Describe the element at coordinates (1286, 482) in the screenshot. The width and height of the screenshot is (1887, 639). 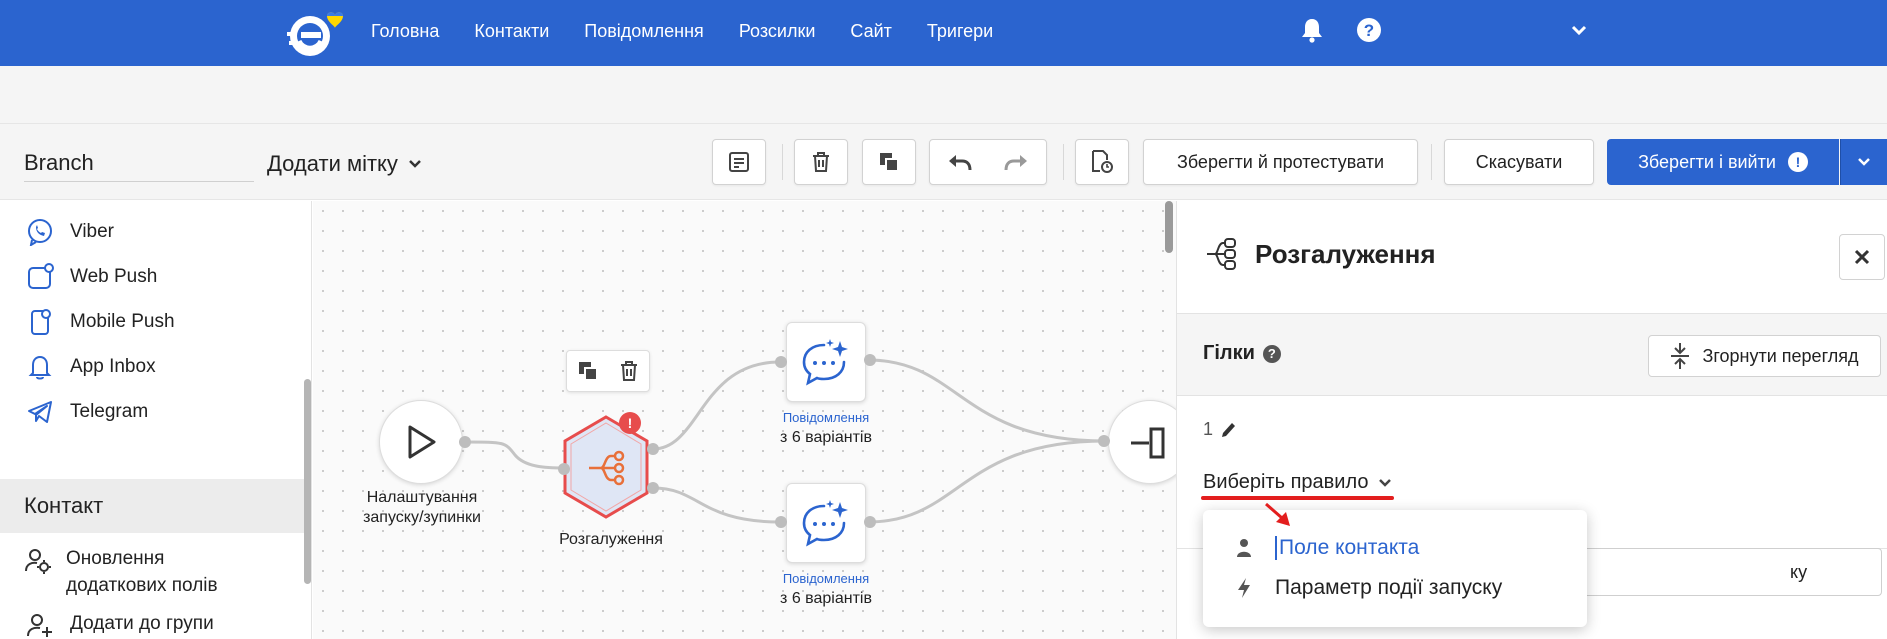
I see `rule-select-label: Виберіть правило` at that location.